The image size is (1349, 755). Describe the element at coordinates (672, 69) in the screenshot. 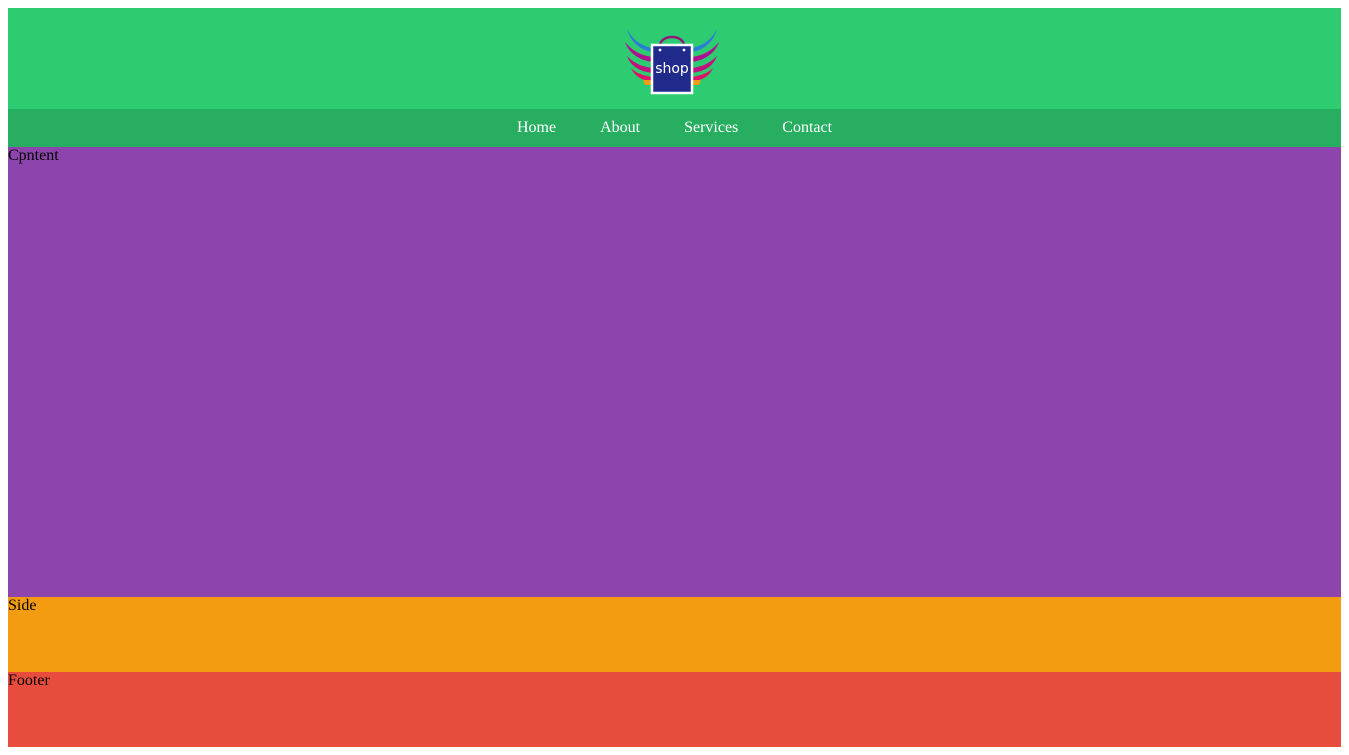

I see `logo-text: shop` at that location.